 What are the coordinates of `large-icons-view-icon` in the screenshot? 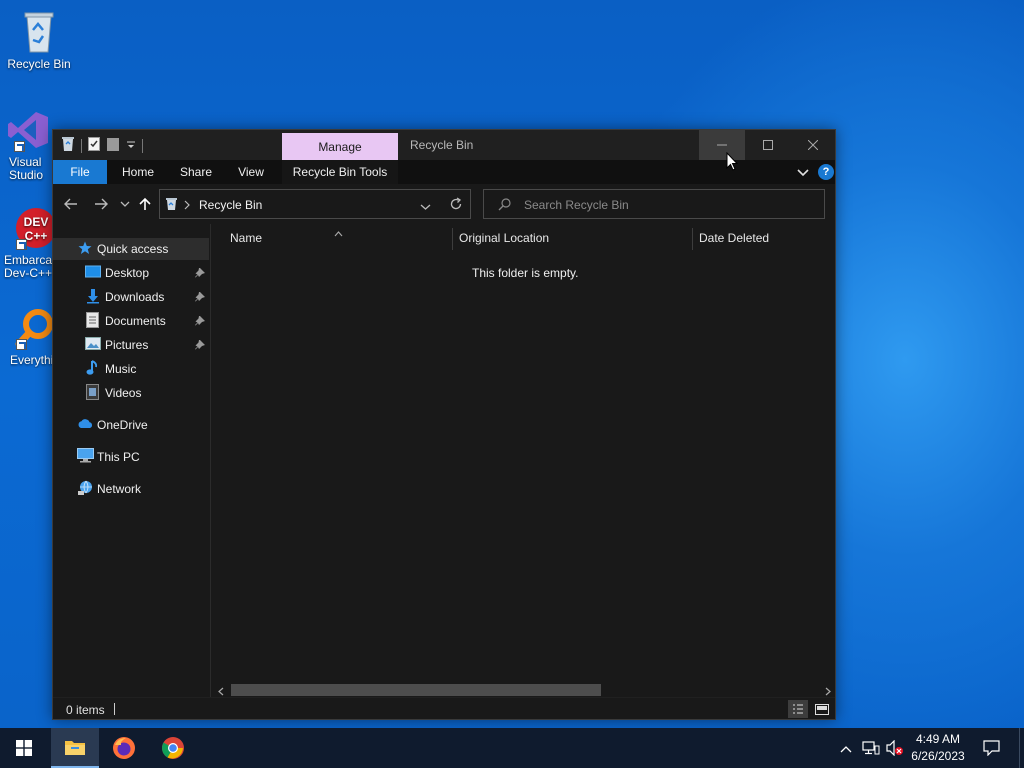 It's located at (822, 709).